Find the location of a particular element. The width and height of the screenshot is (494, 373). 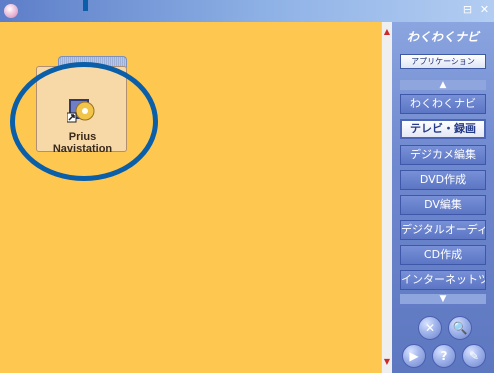

menu-item-digicam-edit: デジカメ編集 is located at coordinates (443, 155).